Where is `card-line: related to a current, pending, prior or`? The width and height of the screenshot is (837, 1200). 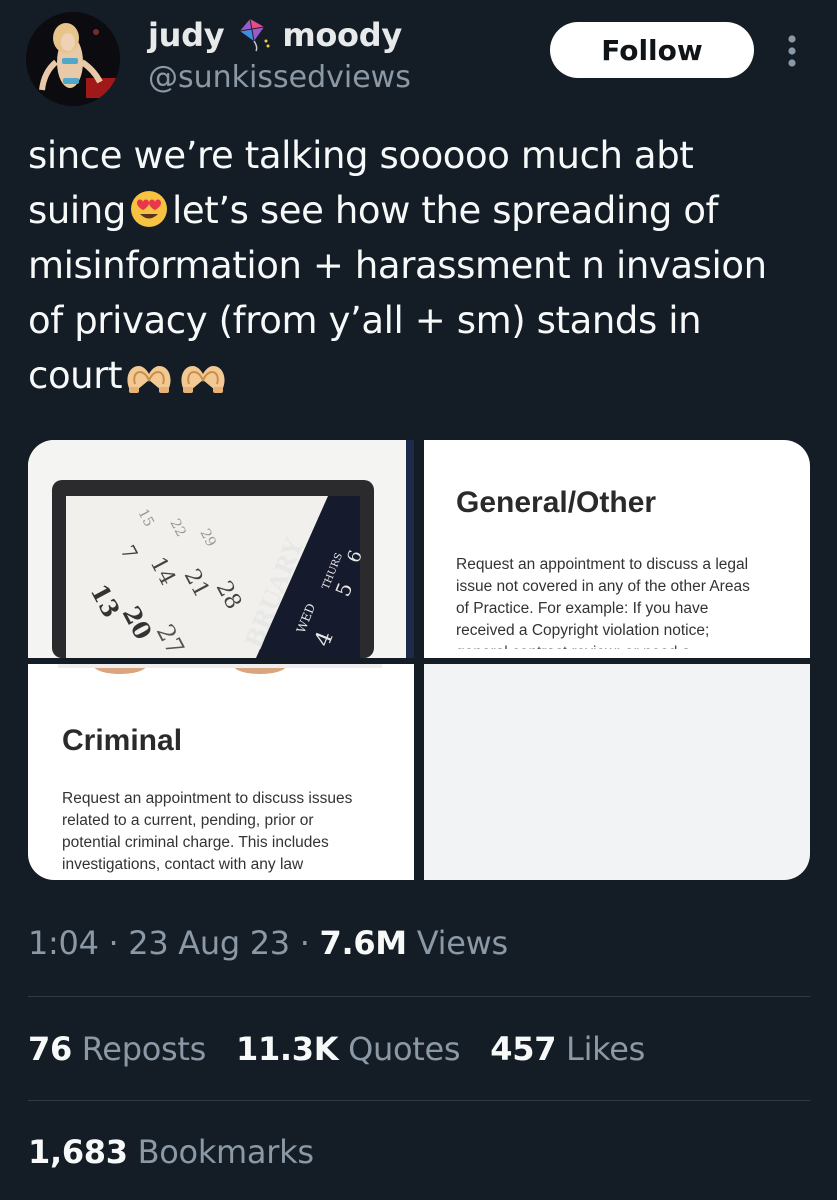 card-line: related to a current, pending, prior or is located at coordinates (188, 820).